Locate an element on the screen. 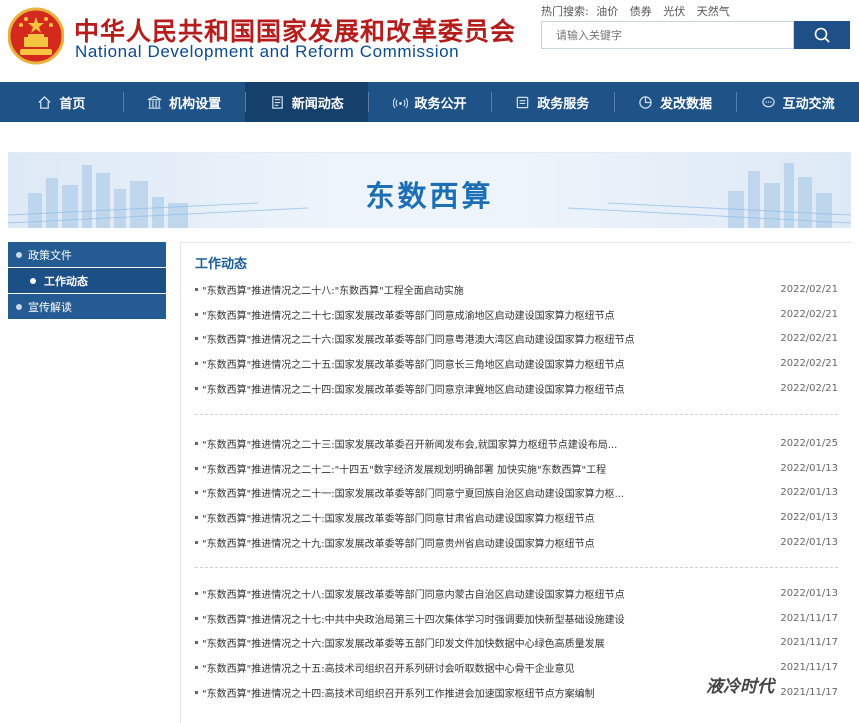  news-title-link: "东数西算"推进情况之十五:高技术司组织召开系列研讨会听取数据中心骨干企业意见 is located at coordinates (388, 667).